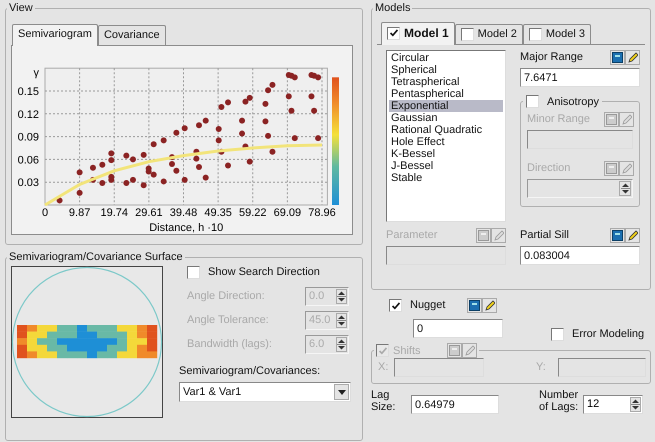 The height and width of the screenshot is (442, 655). What do you see at coordinates (446, 178) in the screenshot?
I see `list-item: Stable` at bounding box center [446, 178].